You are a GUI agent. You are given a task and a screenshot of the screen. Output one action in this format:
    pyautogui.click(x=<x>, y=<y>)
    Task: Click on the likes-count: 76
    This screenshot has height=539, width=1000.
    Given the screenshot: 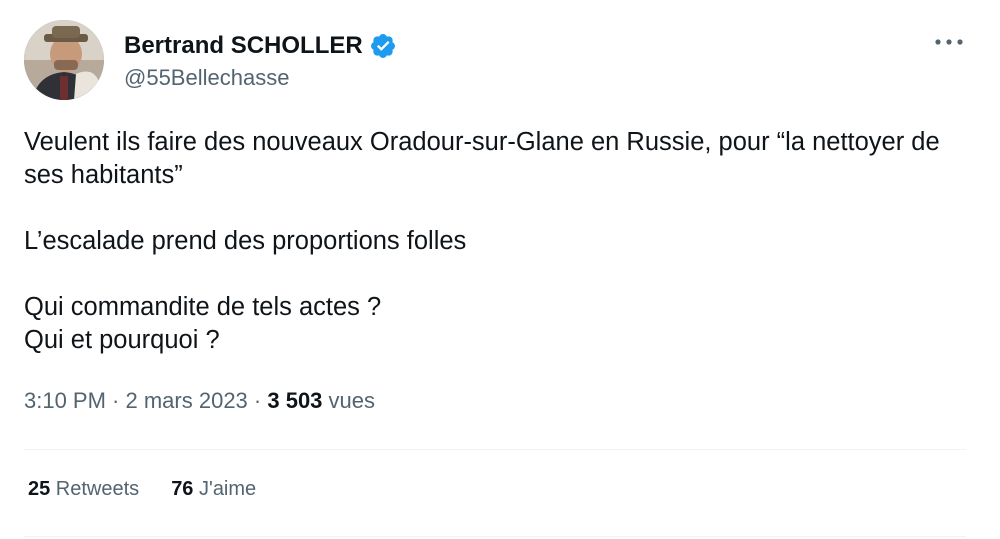 What is the action you would take?
    pyautogui.click(x=182, y=489)
    